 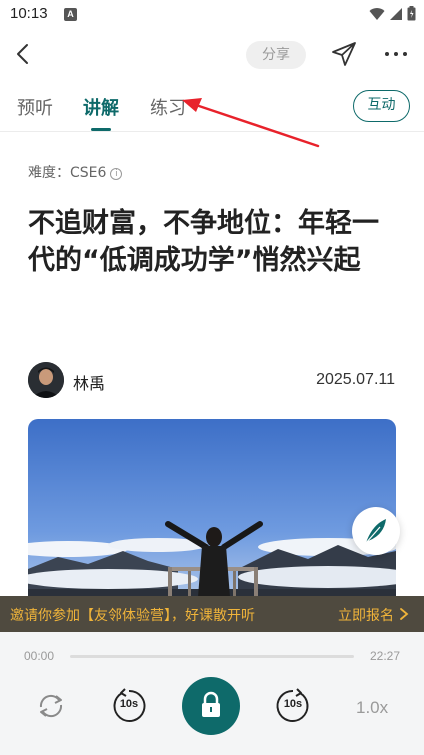 What do you see at coordinates (411, 13) in the screenshot?
I see `battery-icon` at bounding box center [411, 13].